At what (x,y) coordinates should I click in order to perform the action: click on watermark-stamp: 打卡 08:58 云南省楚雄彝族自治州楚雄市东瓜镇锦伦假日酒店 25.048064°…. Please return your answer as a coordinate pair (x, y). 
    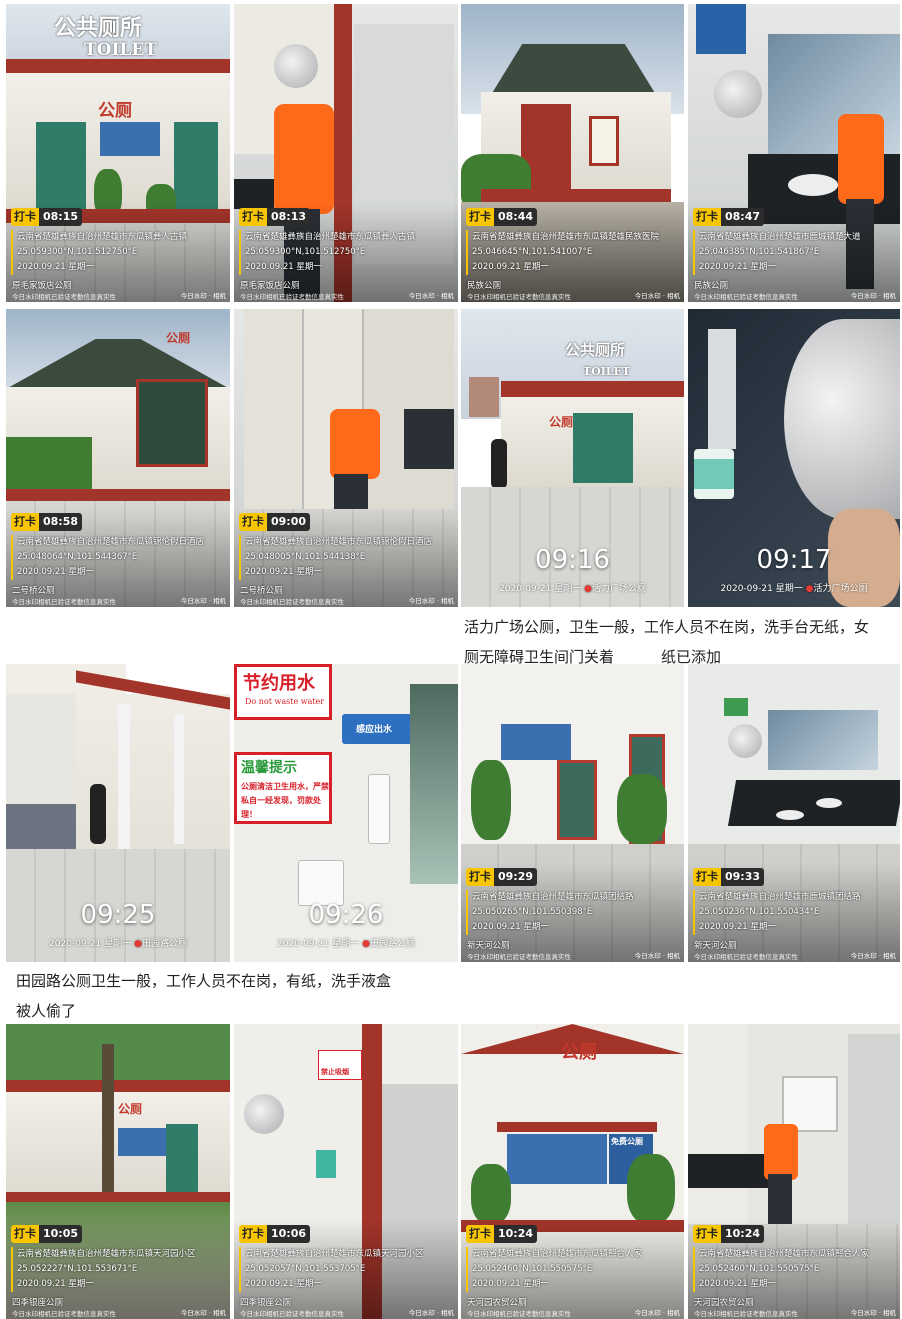
    Looking at the image, I should click on (118, 557).